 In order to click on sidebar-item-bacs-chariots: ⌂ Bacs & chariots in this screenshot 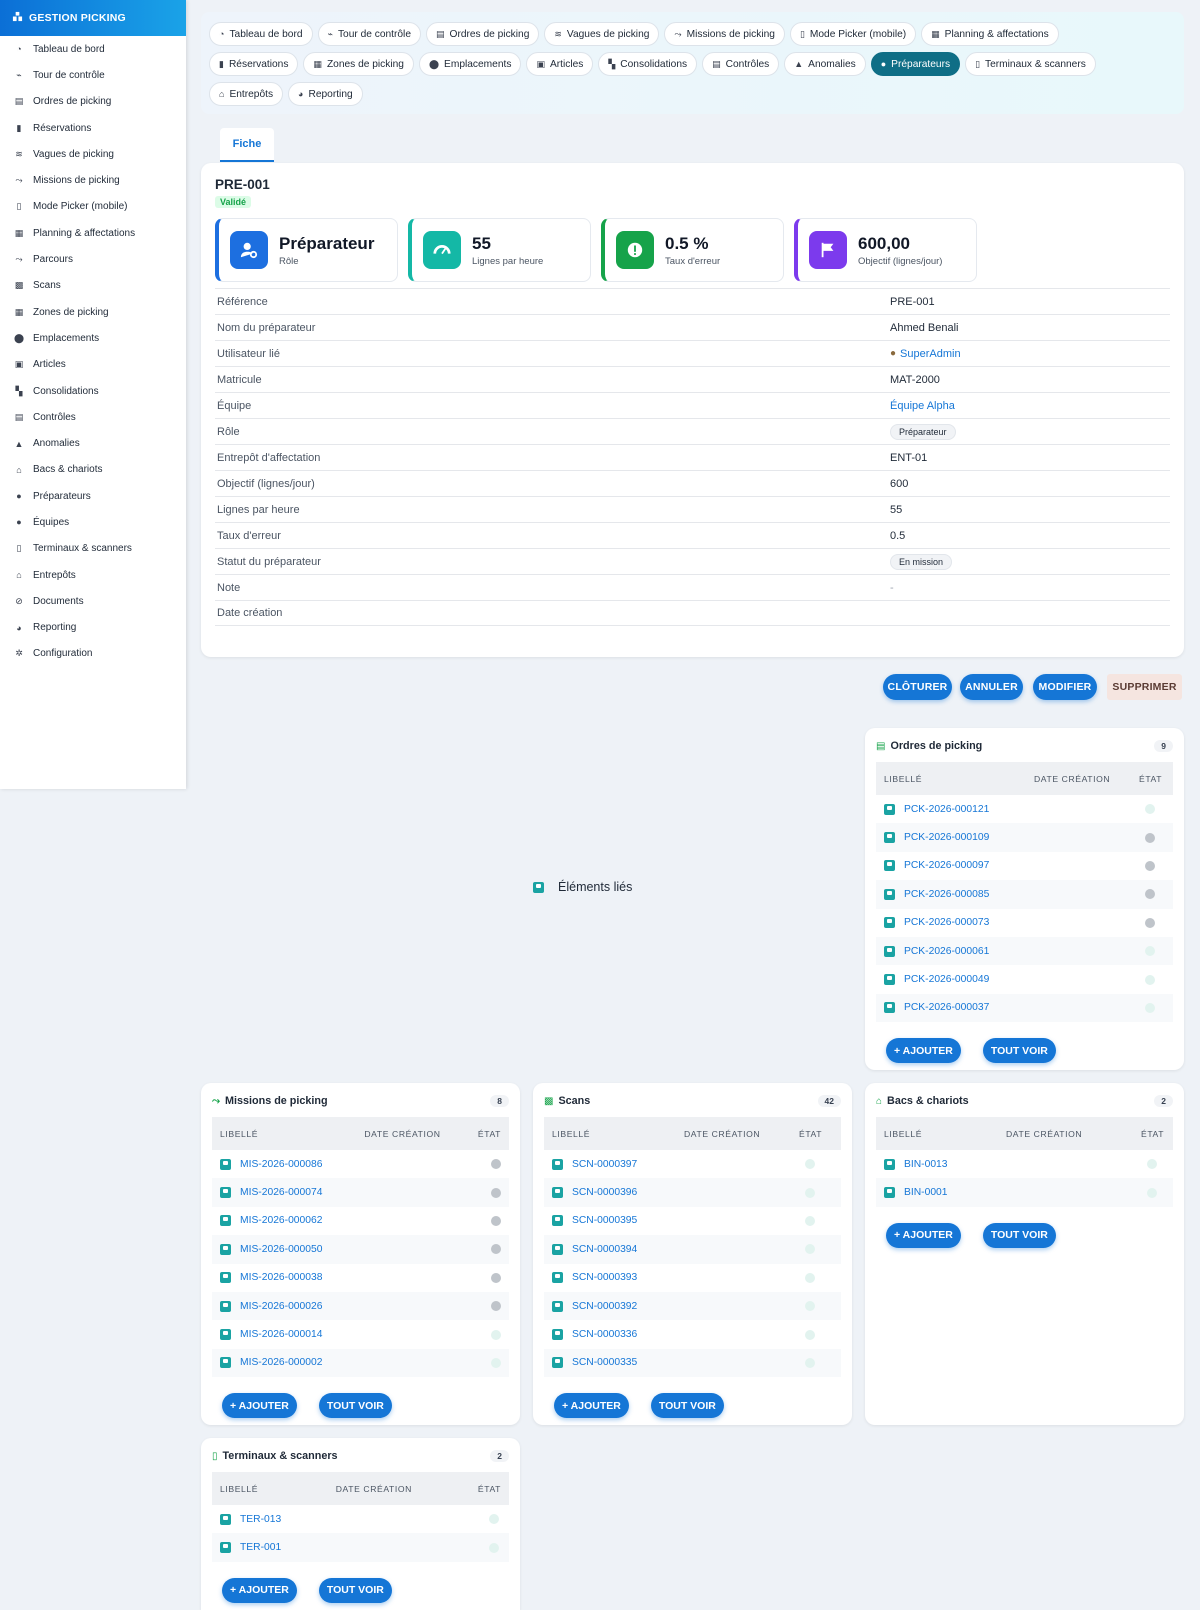, I will do `click(93, 470)`.